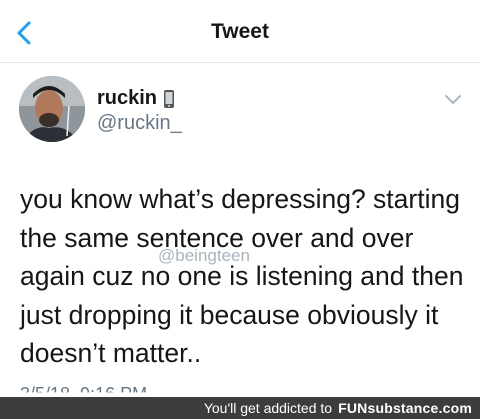  What do you see at coordinates (455, 408) in the screenshot?
I see `brand-domain: .com` at bounding box center [455, 408].